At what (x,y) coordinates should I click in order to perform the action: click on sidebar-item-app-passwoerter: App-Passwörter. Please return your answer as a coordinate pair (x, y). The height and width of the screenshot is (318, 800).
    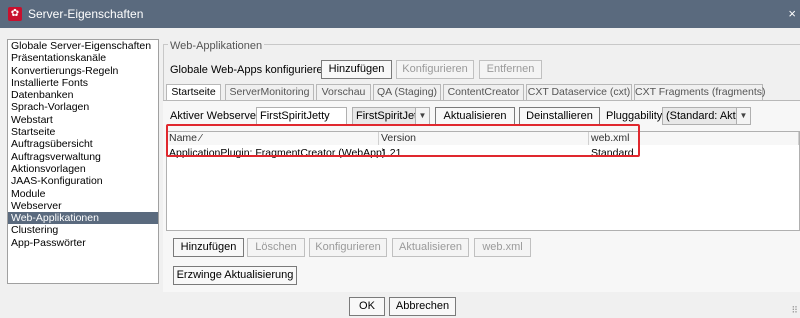
    Looking at the image, I should click on (83, 243).